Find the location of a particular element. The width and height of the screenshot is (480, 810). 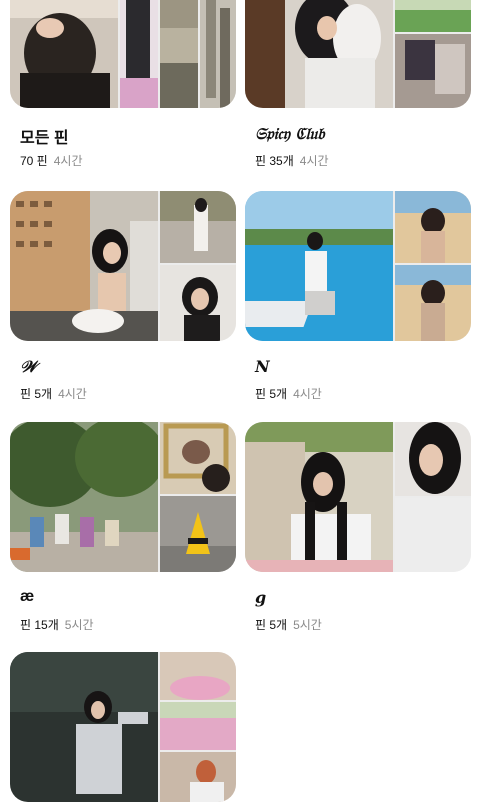

board-title: 𝒲 is located at coordinates (28, 366).